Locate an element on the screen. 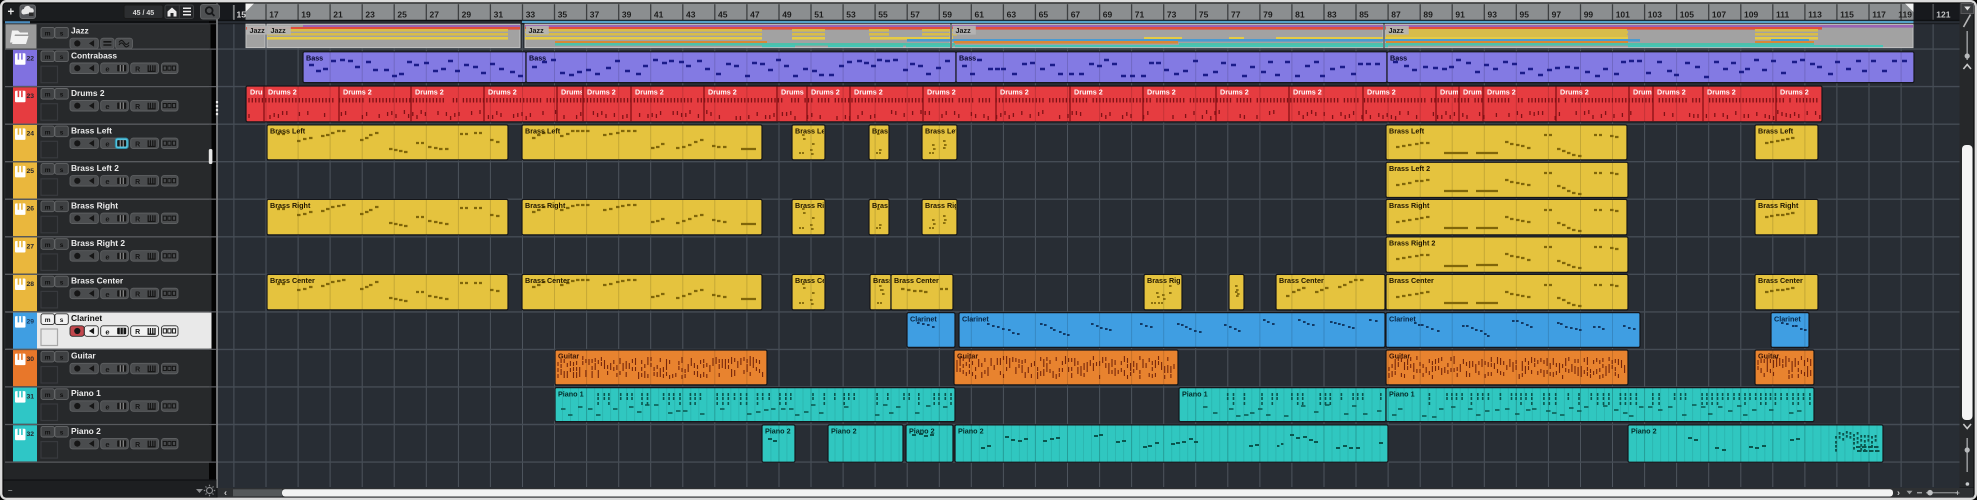  svg-text: 24 is located at coordinates (30, 134).